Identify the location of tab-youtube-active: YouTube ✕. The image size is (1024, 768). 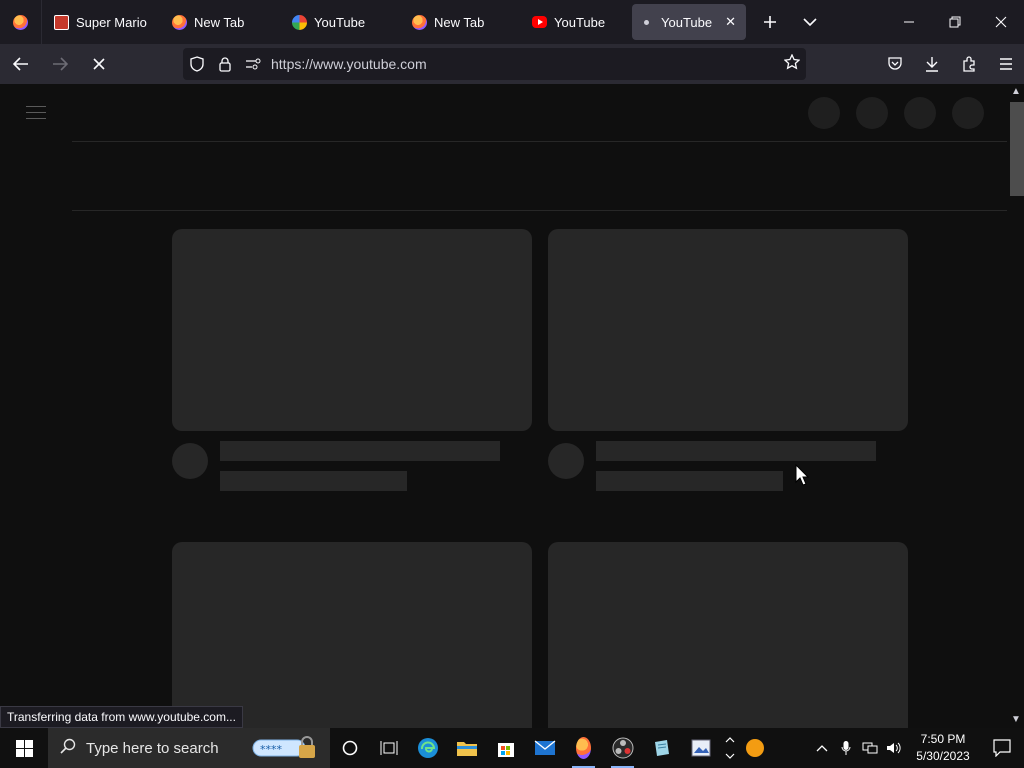
(689, 22).